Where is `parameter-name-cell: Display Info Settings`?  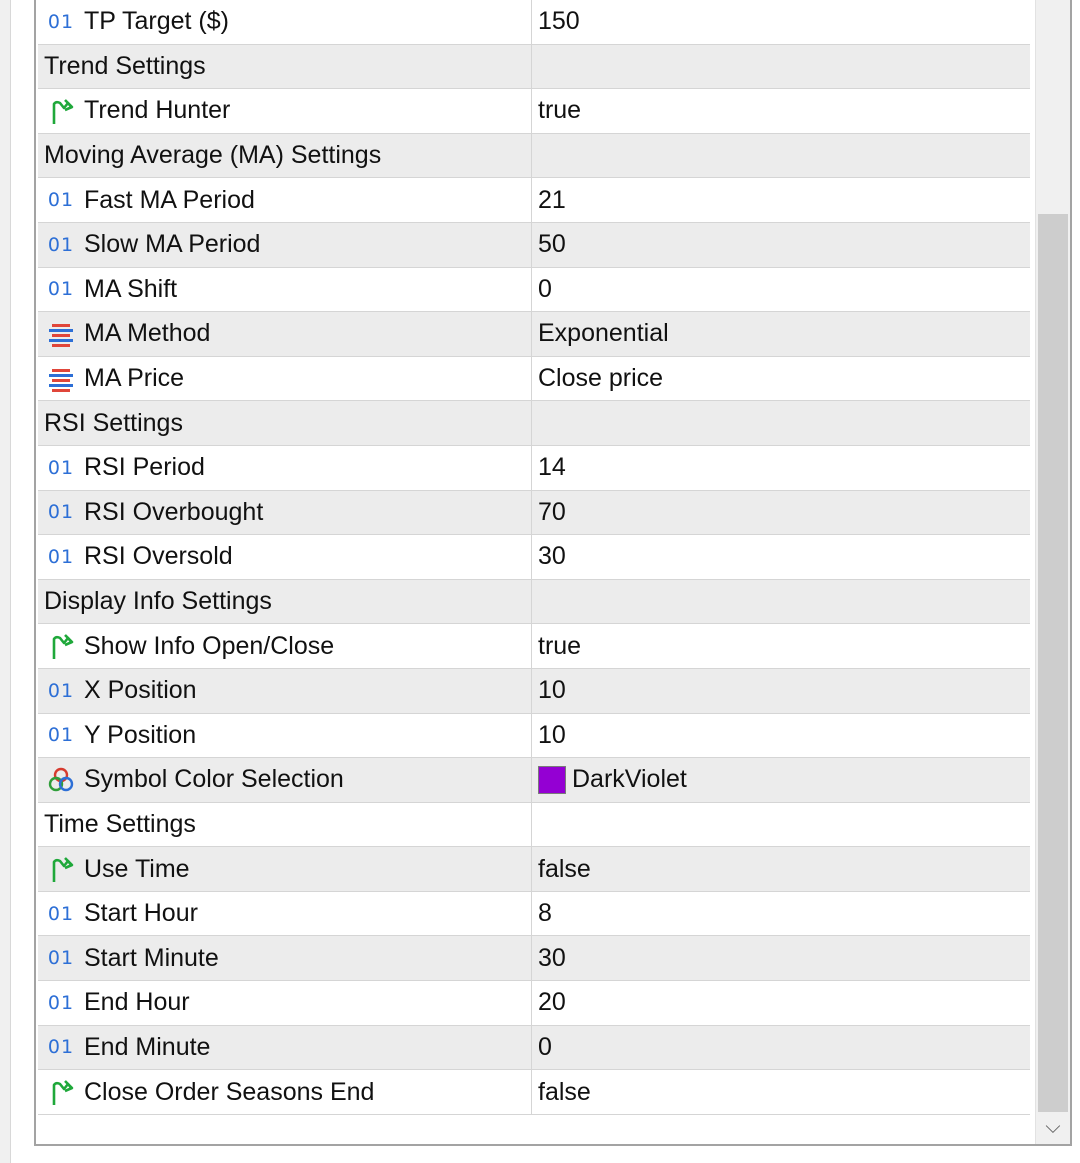 parameter-name-cell: Display Info Settings is located at coordinates (285, 601).